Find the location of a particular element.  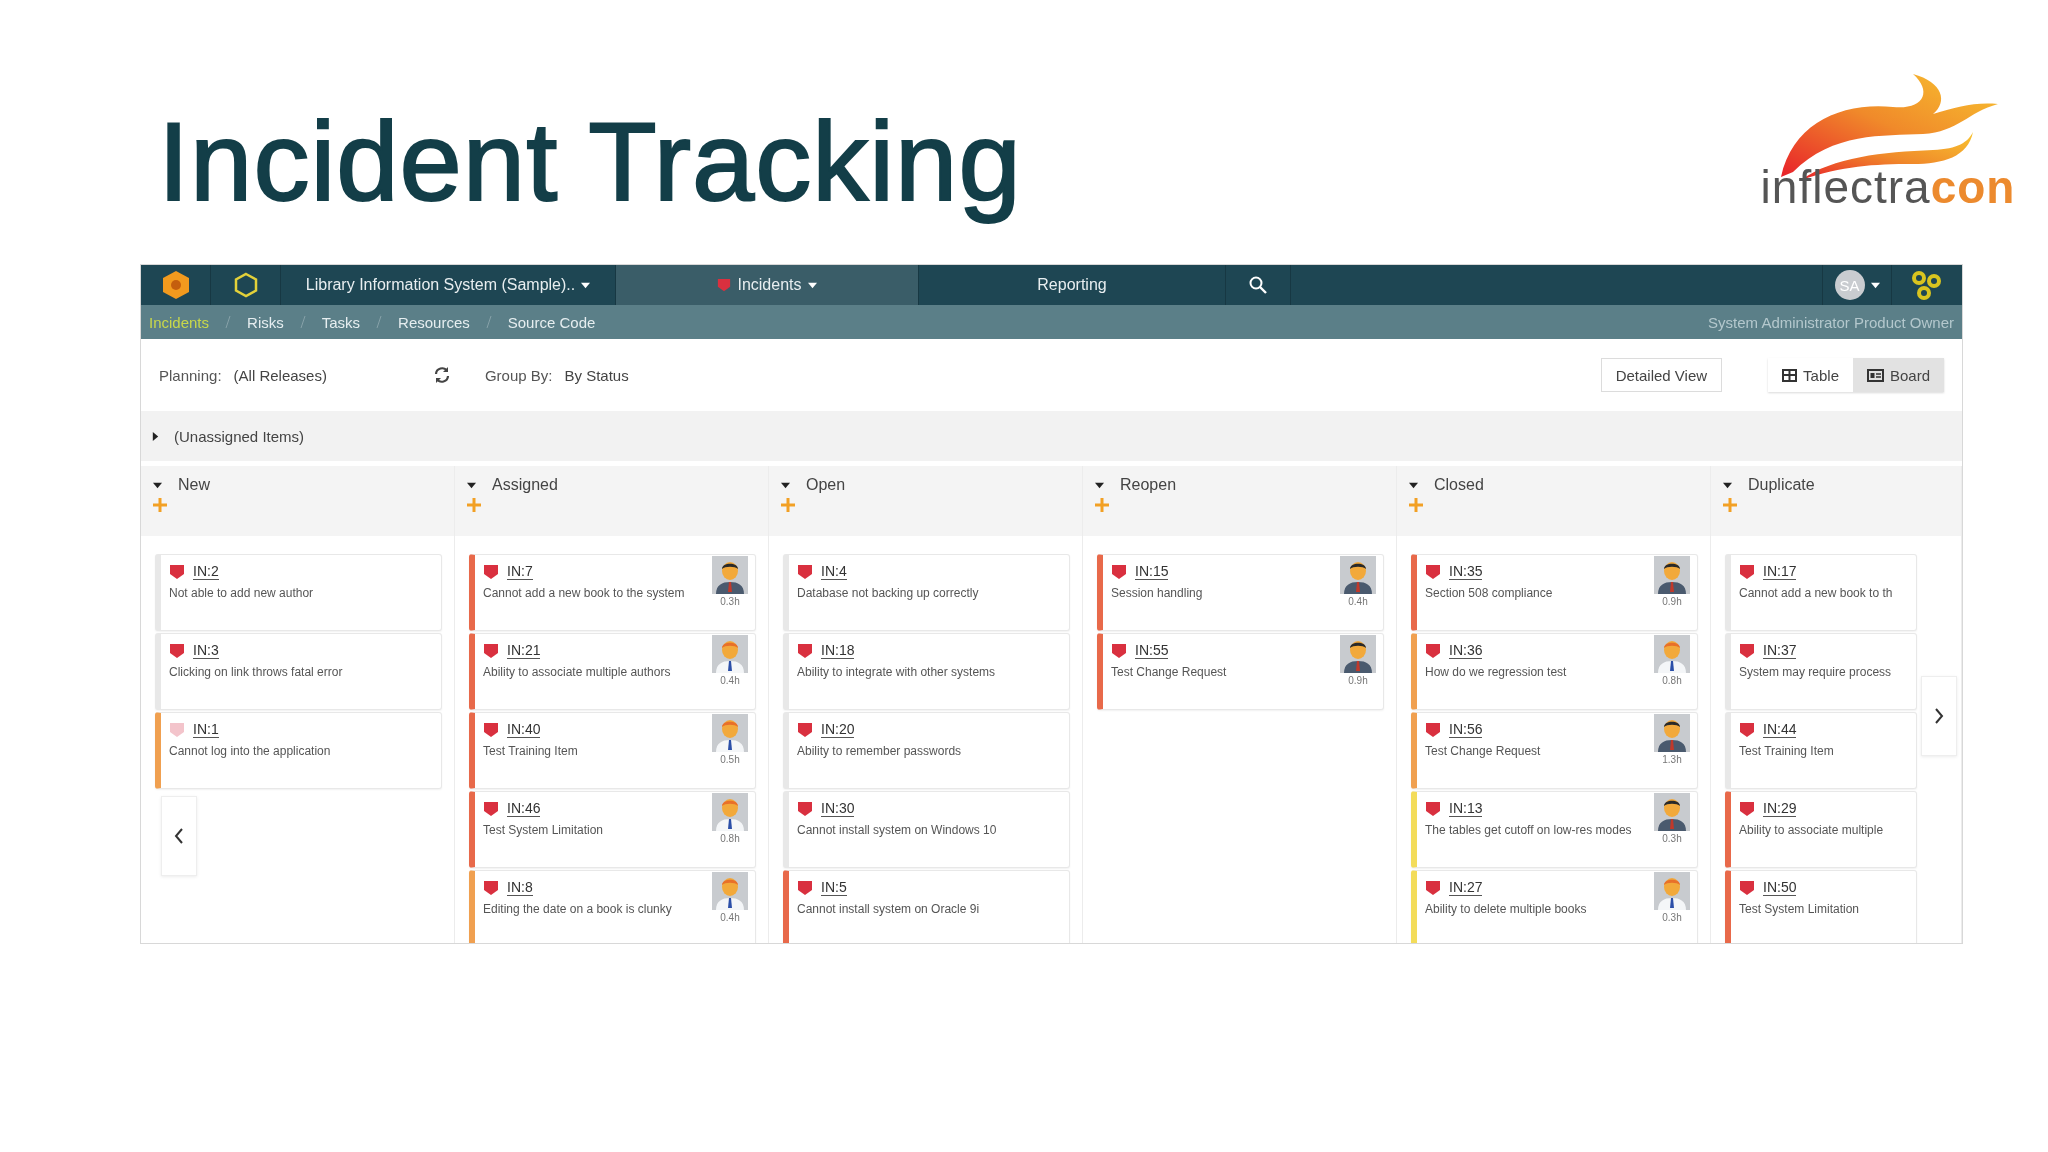

caret-icon is located at coordinates (1727, 485).